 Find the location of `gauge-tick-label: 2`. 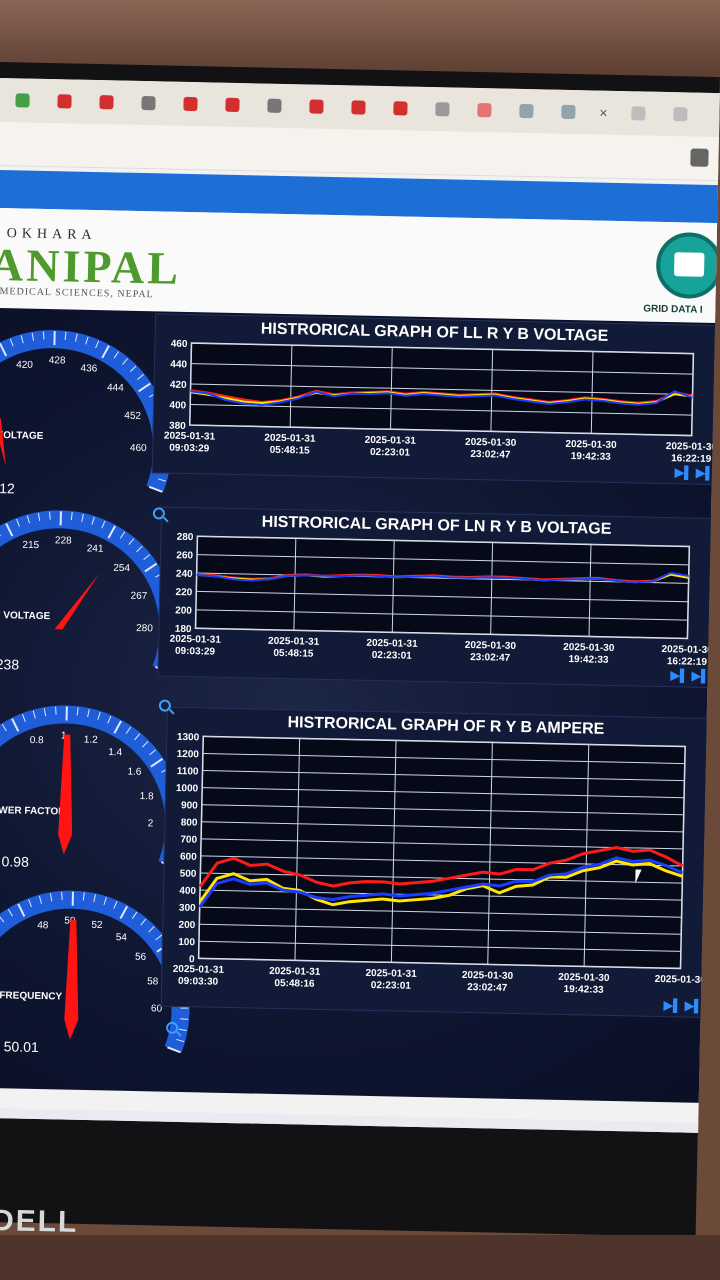

gauge-tick-label: 2 is located at coordinates (151, 823).